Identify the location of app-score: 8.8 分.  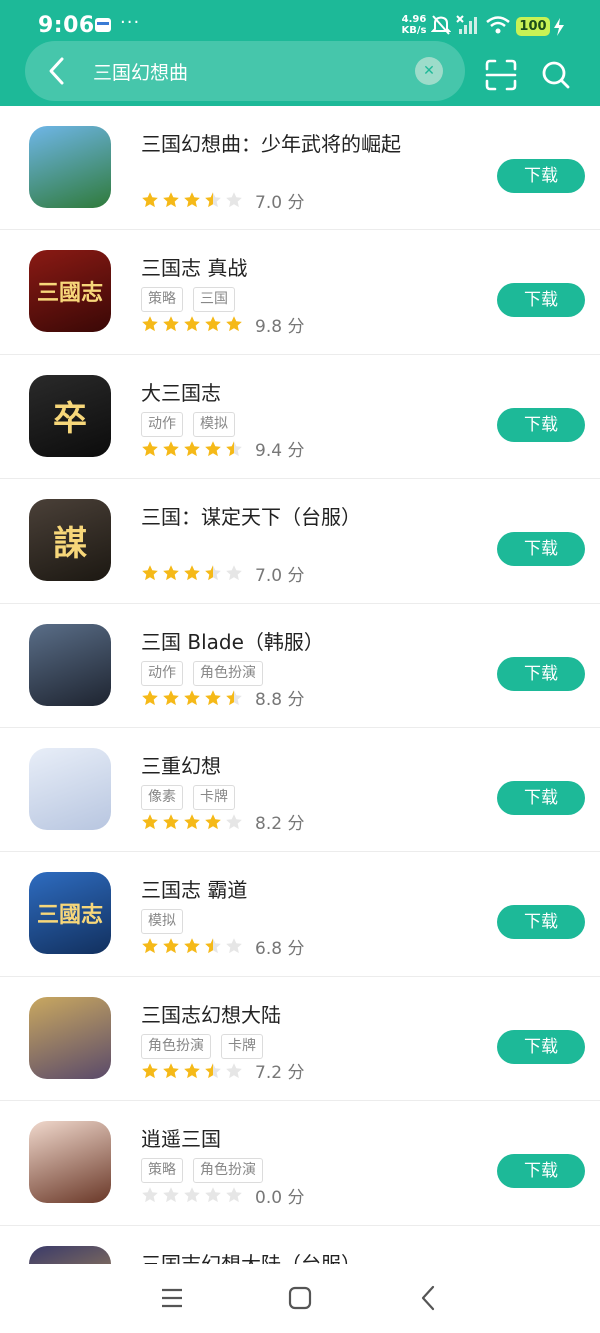
(280, 700).